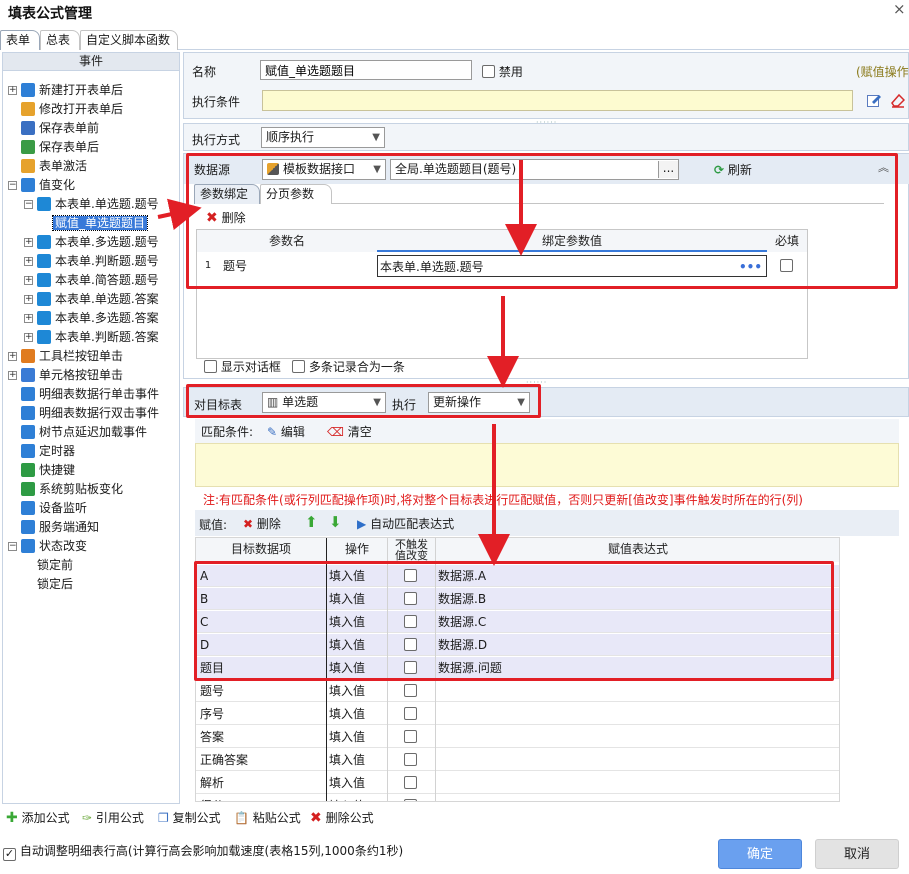 The image size is (909, 874). Describe the element at coordinates (179, 214) in the screenshot. I see `arrow-tree-to-datasource` at that location.